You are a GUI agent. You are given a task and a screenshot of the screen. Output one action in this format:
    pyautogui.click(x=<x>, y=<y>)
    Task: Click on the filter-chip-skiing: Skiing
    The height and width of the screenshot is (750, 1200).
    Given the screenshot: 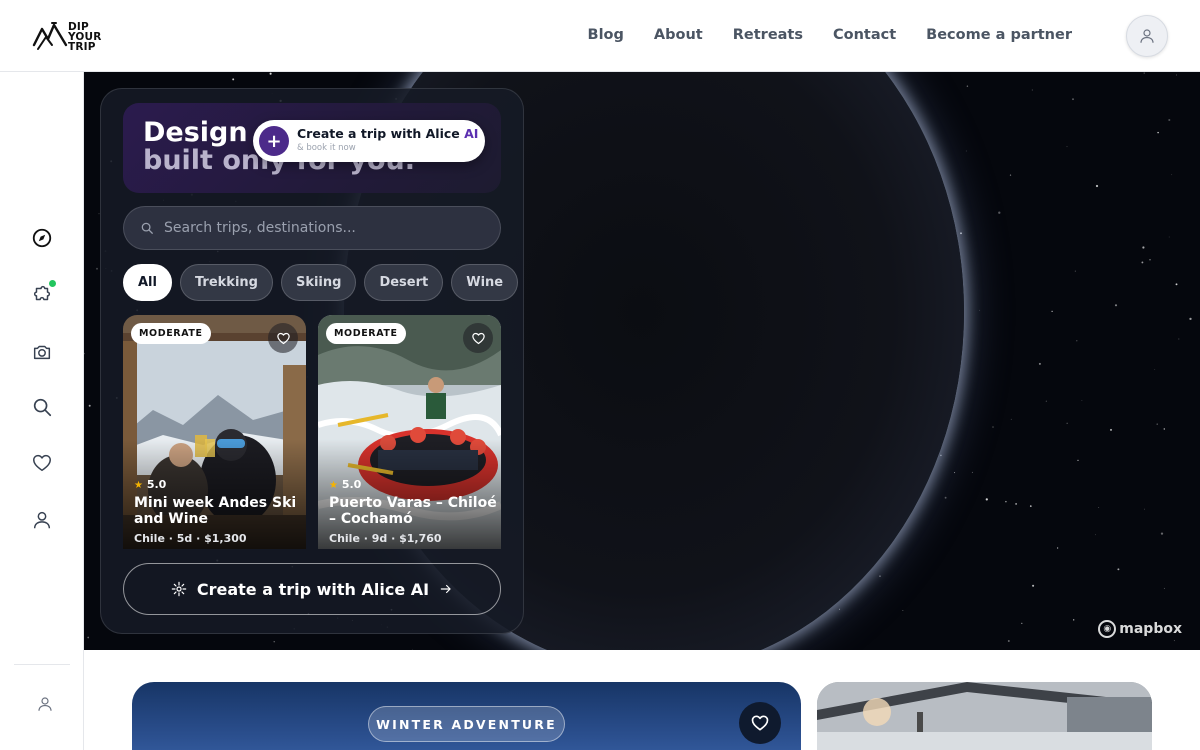 What is the action you would take?
    pyautogui.click(x=318, y=282)
    